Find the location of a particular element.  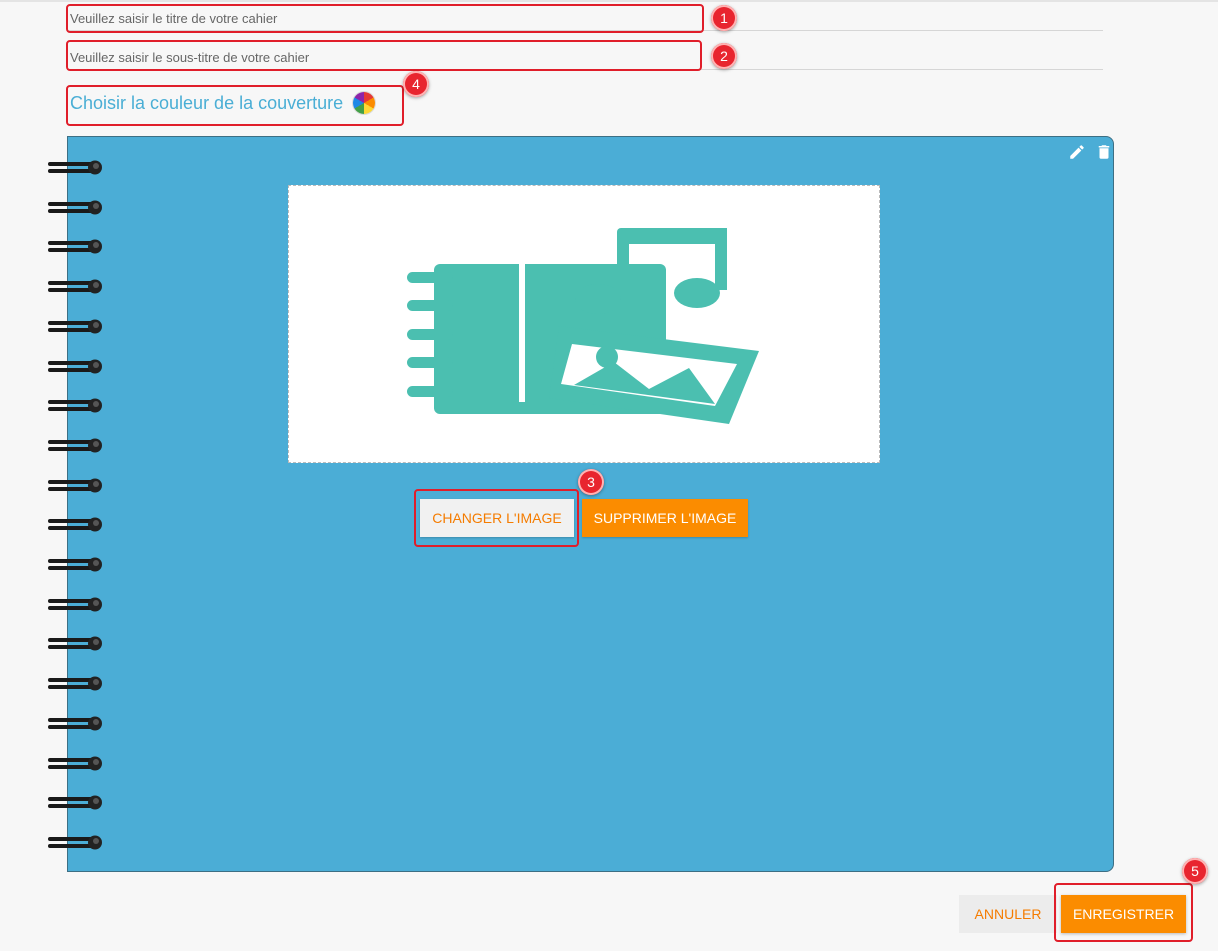

delete-image-button: SUPPRIMER L'IMAGE is located at coordinates (665, 518).